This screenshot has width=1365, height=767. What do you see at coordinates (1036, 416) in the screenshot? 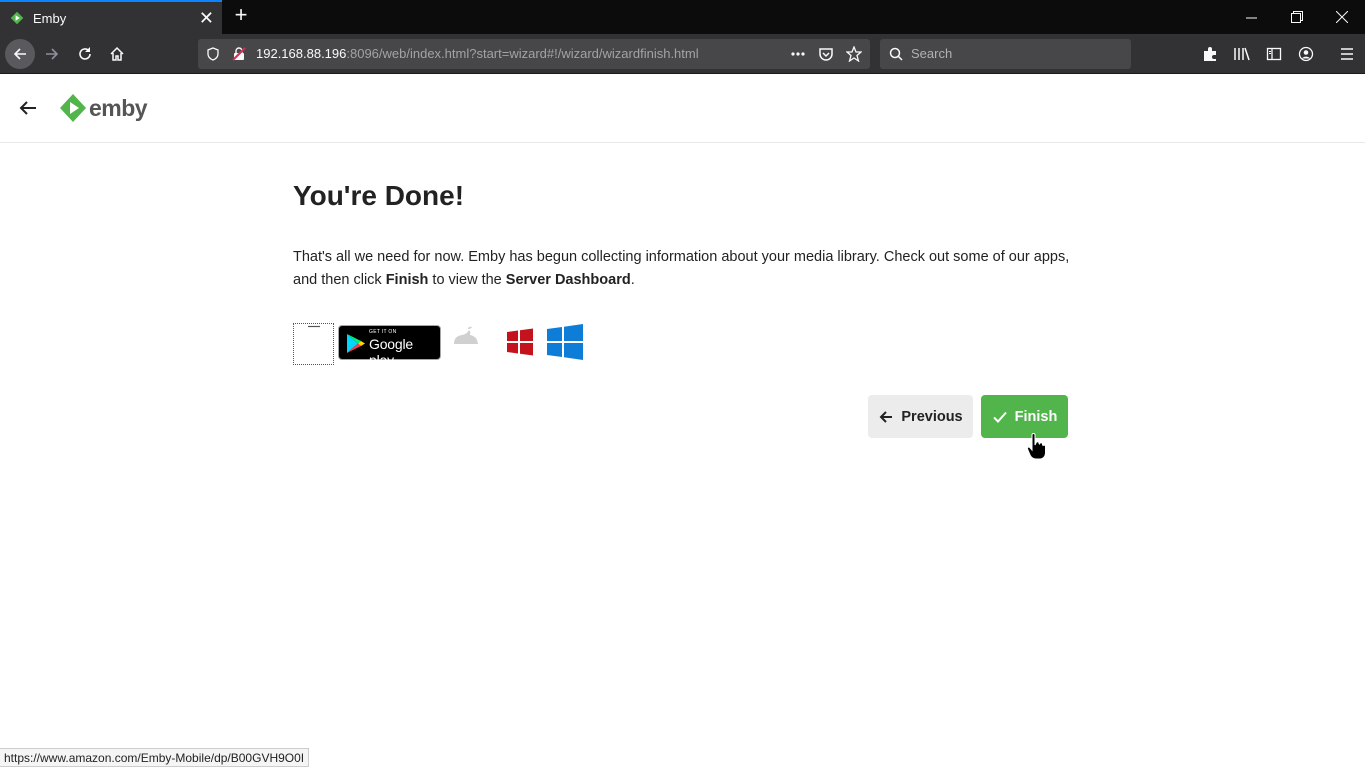
I see `finish-label: Finish` at bounding box center [1036, 416].